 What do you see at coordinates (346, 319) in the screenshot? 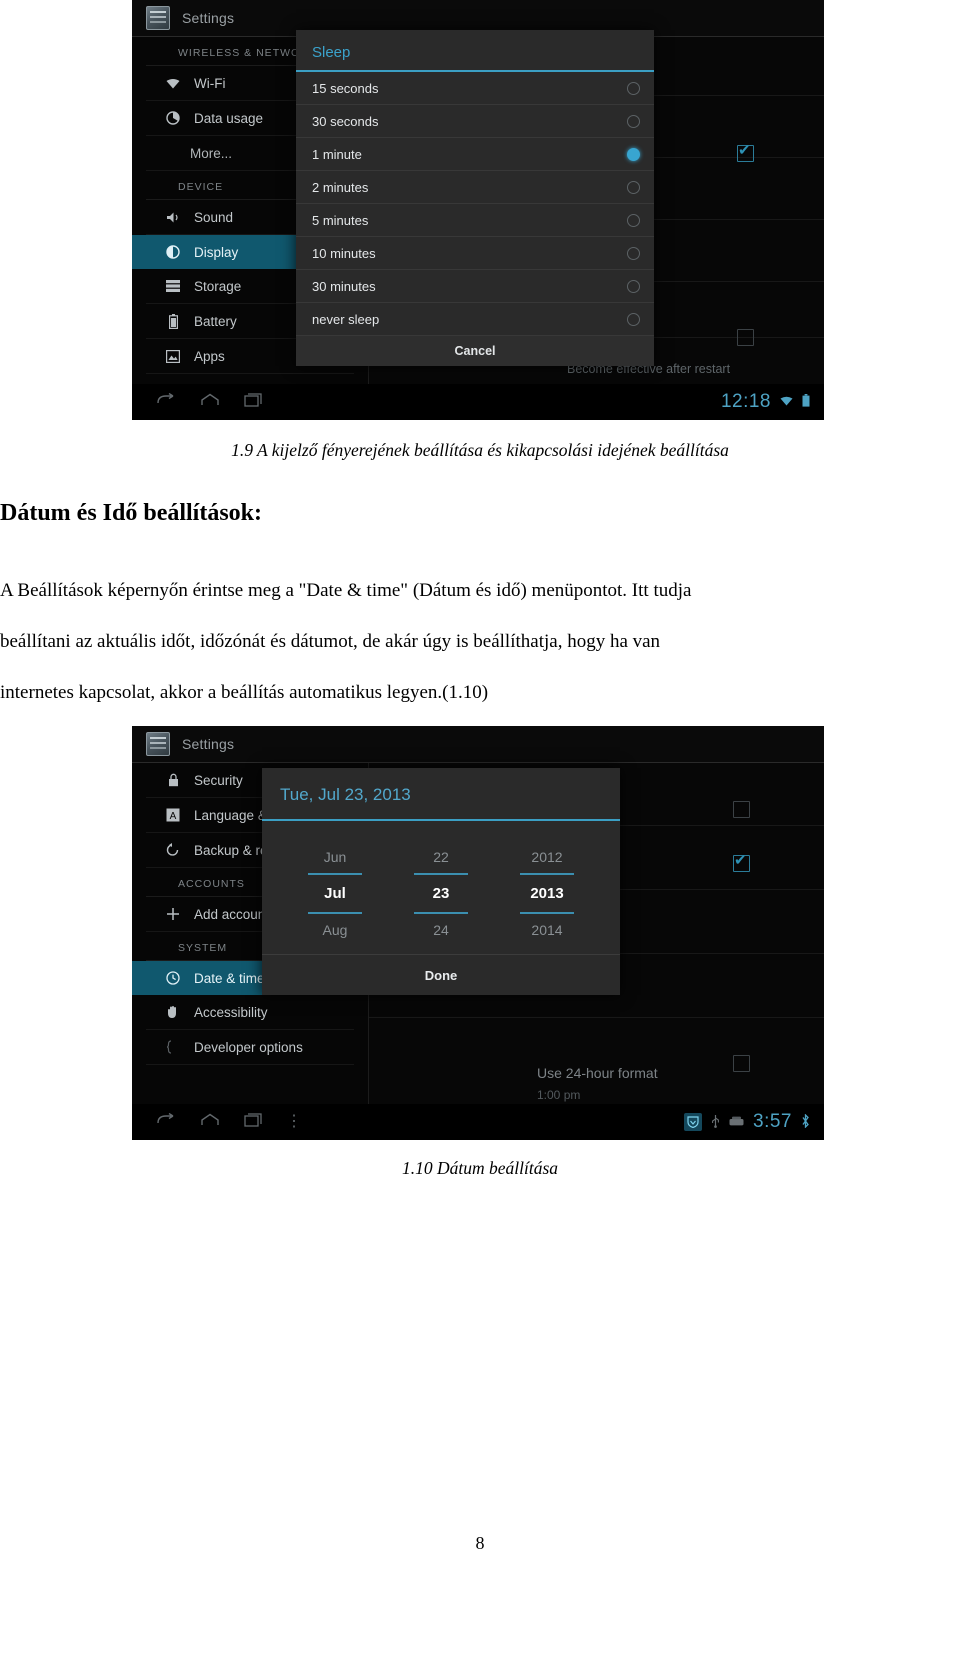
I see `option-label: never sleep` at bounding box center [346, 319].